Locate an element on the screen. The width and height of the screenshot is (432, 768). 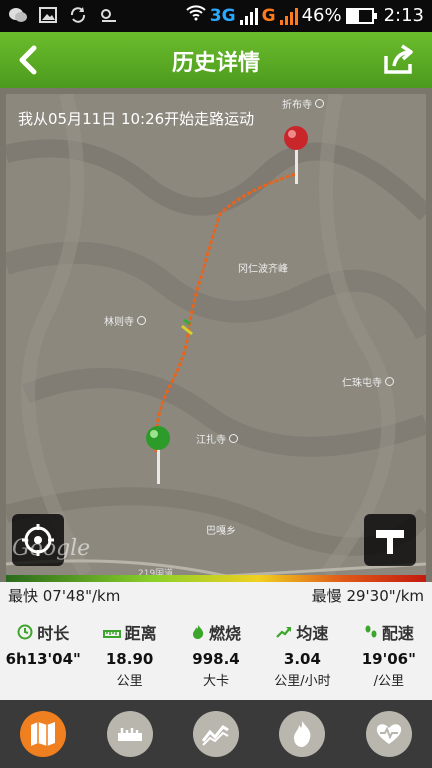
tab-heart-rate is located at coordinates (388, 734).